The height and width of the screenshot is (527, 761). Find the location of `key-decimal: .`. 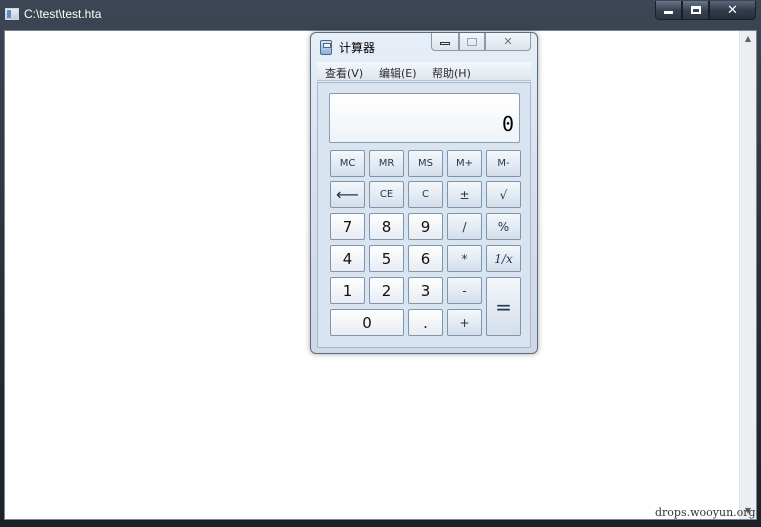

key-decimal: . is located at coordinates (425, 322).